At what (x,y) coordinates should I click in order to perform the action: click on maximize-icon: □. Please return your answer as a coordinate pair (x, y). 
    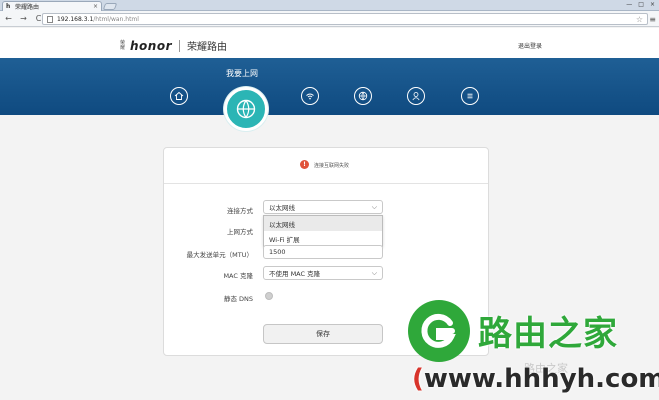
    Looking at the image, I should click on (641, 4).